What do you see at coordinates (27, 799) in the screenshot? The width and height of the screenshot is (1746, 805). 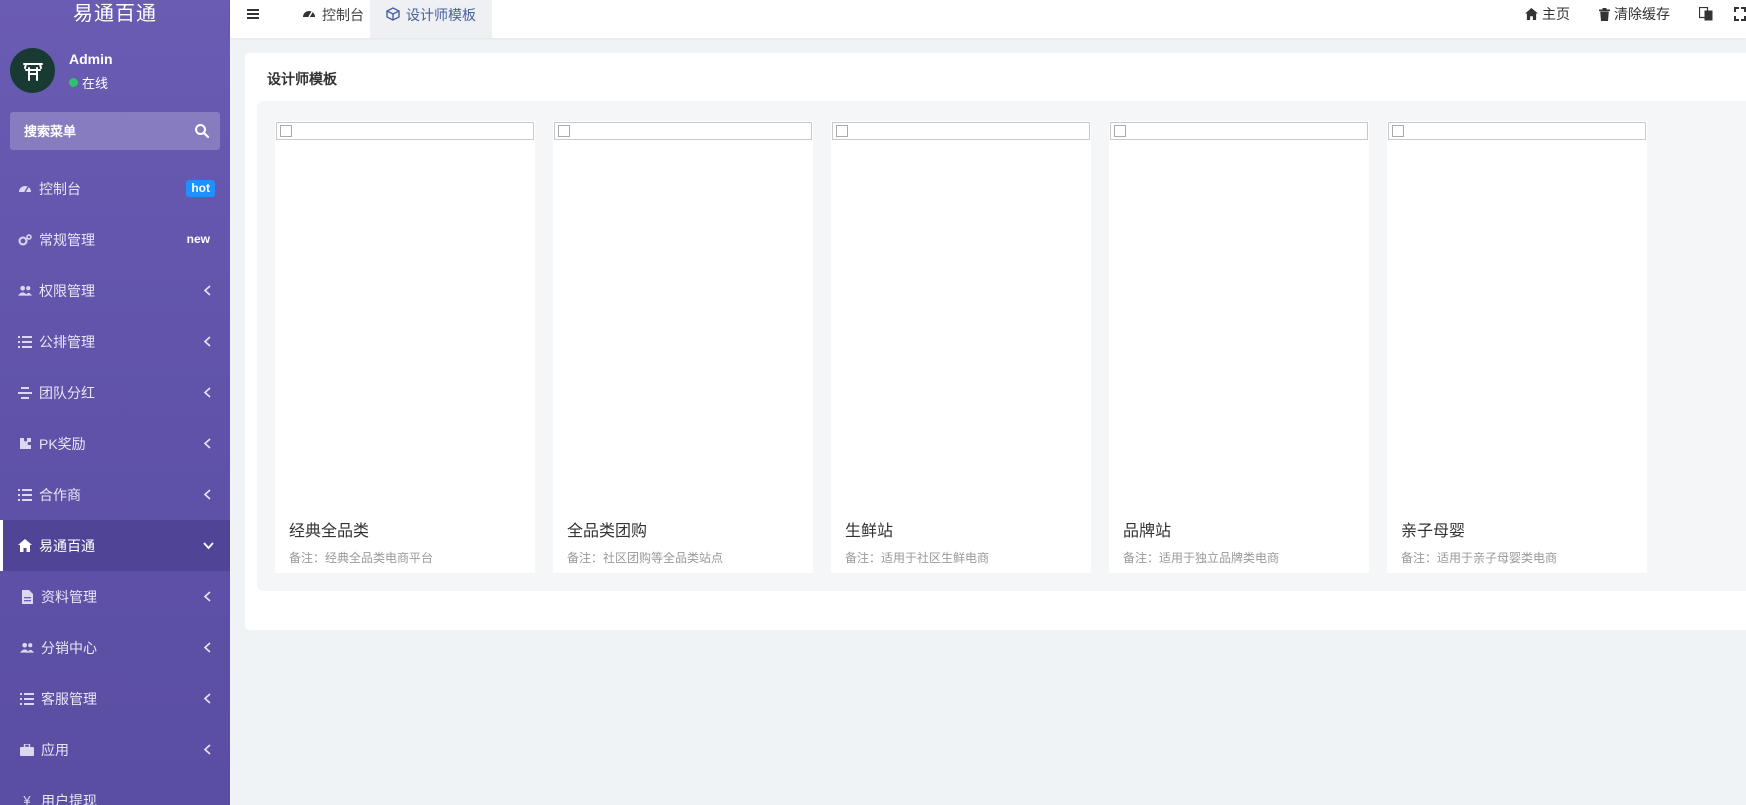 I see `yen-icon: ¥` at bounding box center [27, 799].